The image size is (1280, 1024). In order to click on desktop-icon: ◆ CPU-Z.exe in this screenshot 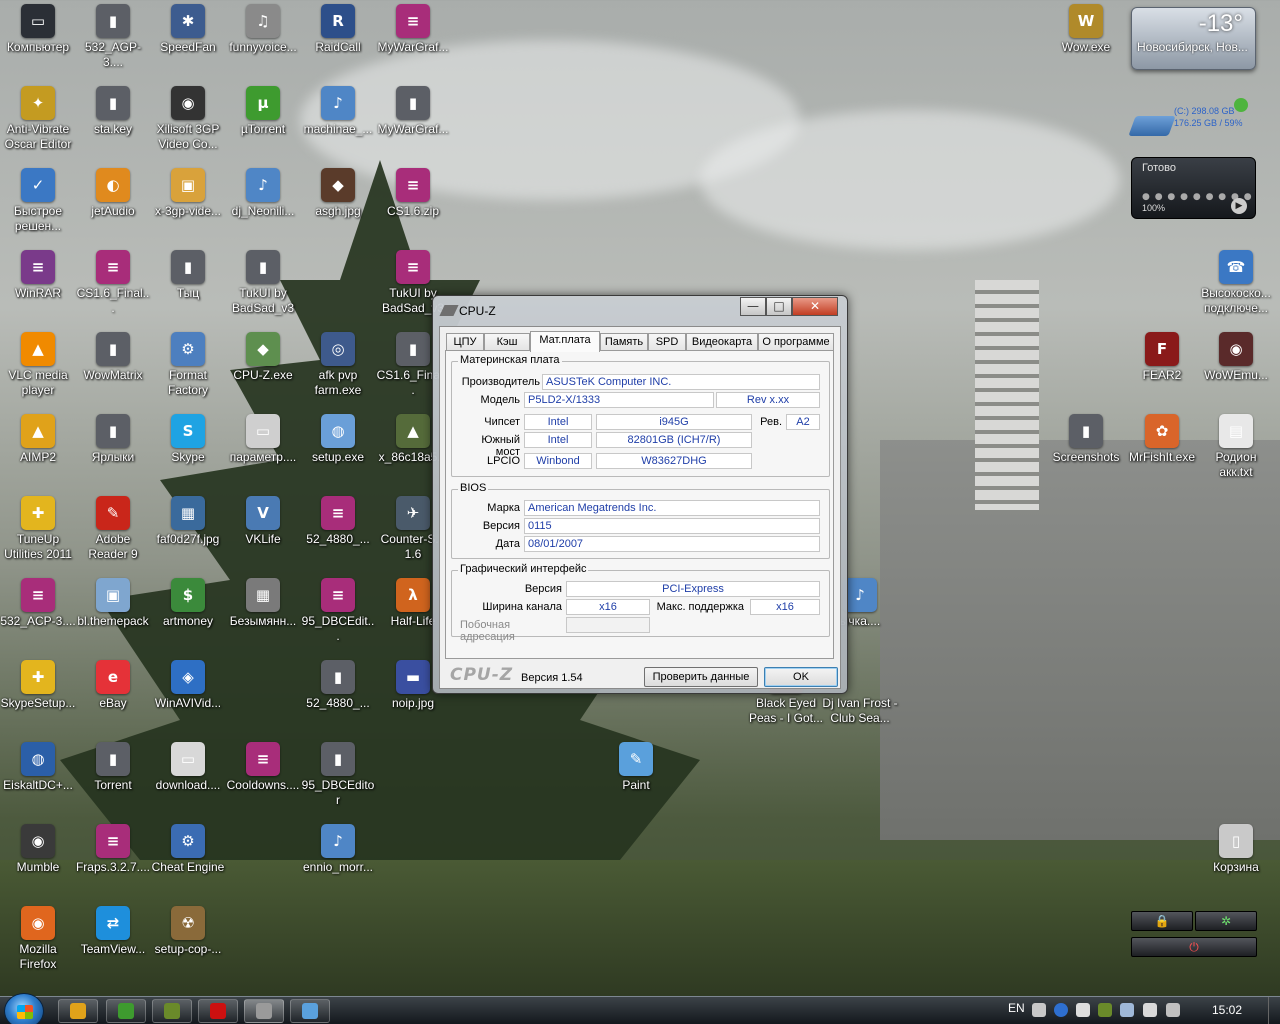, I will do `click(263, 357)`.